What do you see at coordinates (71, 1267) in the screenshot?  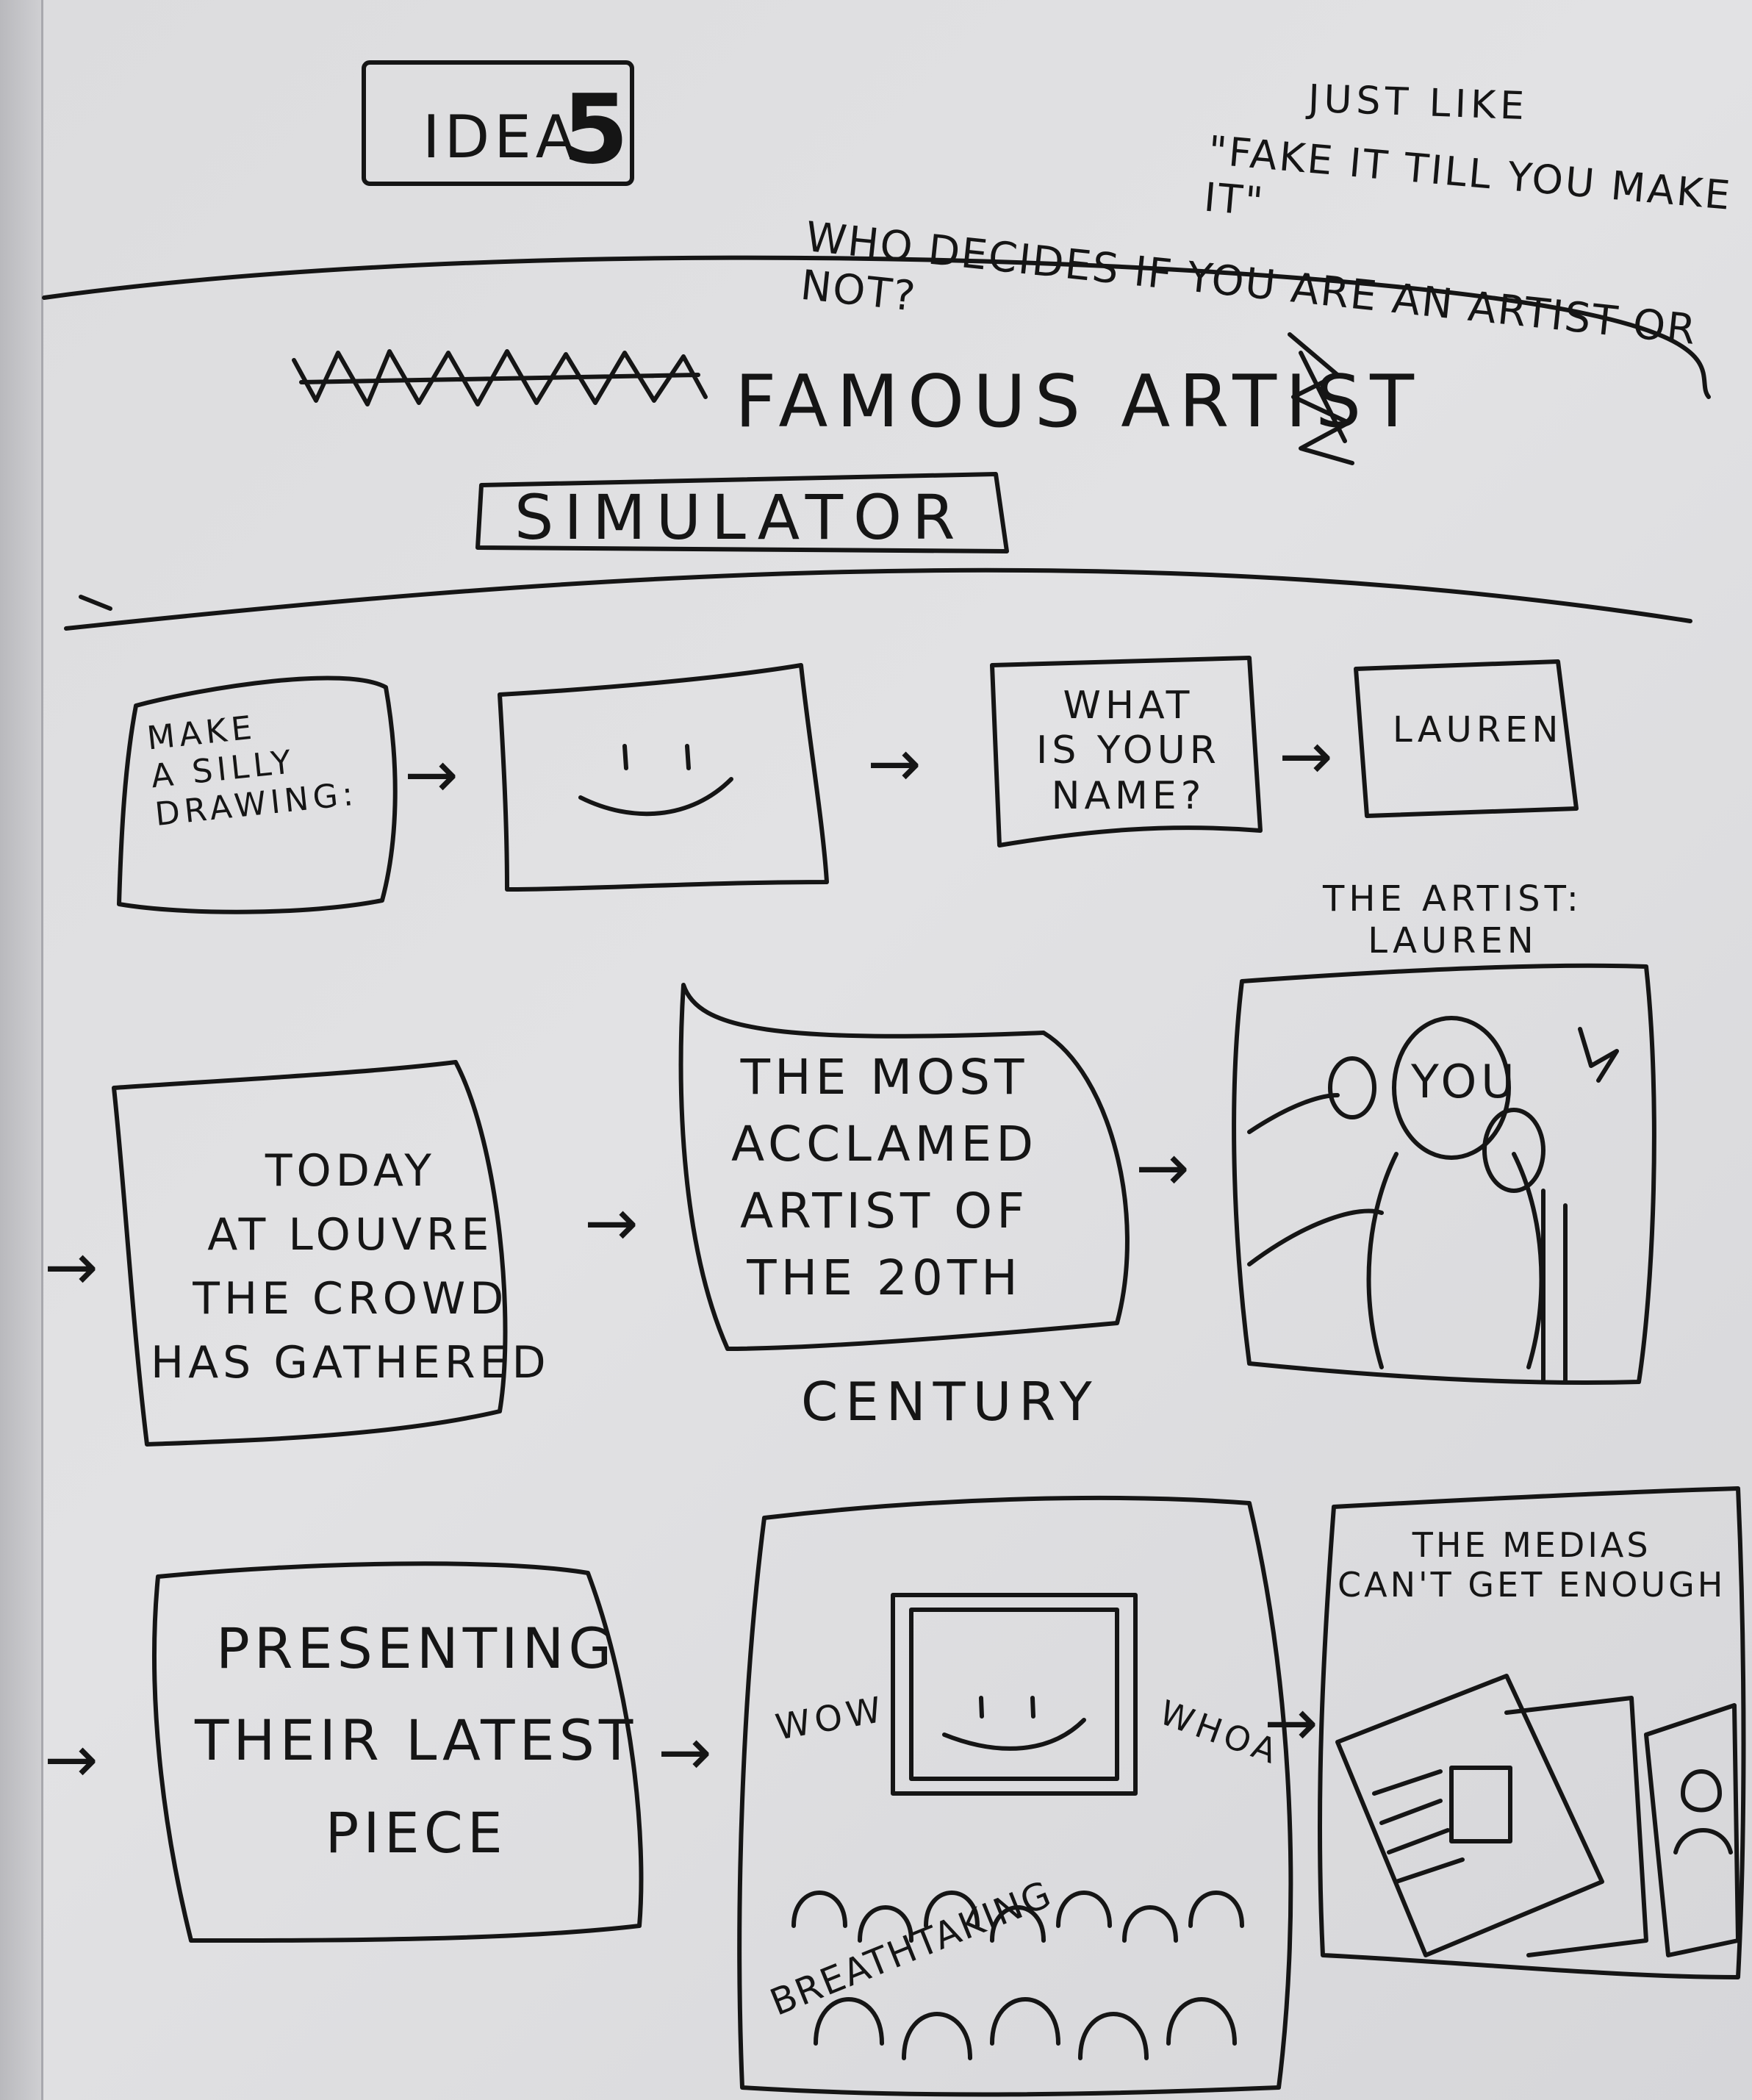 I see `row2-arrow-1: →` at bounding box center [71, 1267].